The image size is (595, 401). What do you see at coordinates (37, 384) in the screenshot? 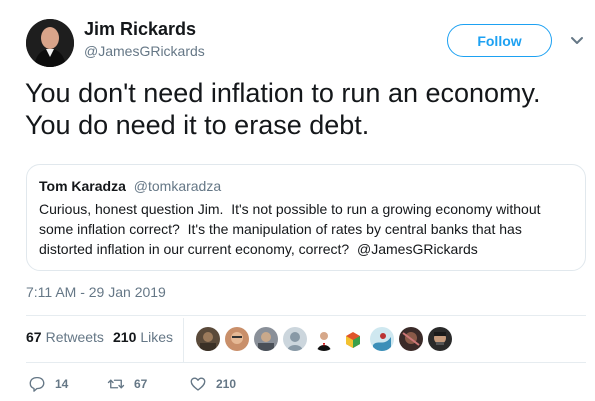
I see `reply-icon` at bounding box center [37, 384].